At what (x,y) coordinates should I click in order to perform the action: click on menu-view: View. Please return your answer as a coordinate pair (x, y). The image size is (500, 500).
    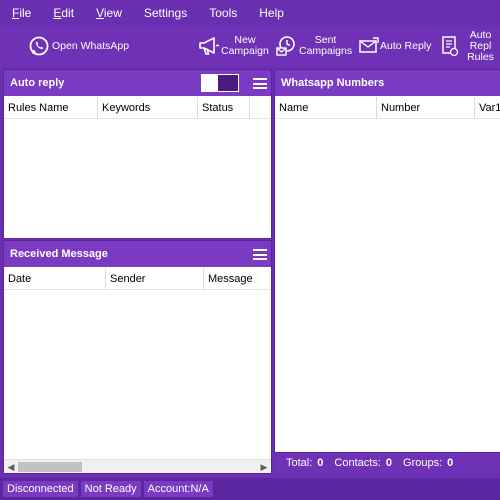
    Looking at the image, I should click on (109, 13).